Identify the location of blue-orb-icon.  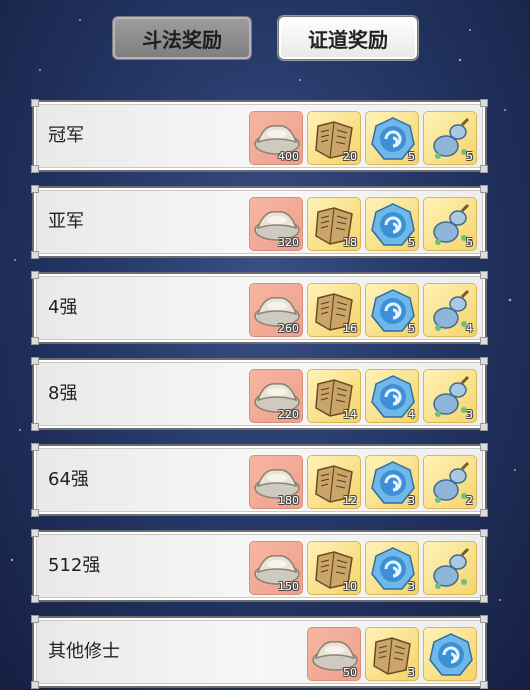
(451, 654).